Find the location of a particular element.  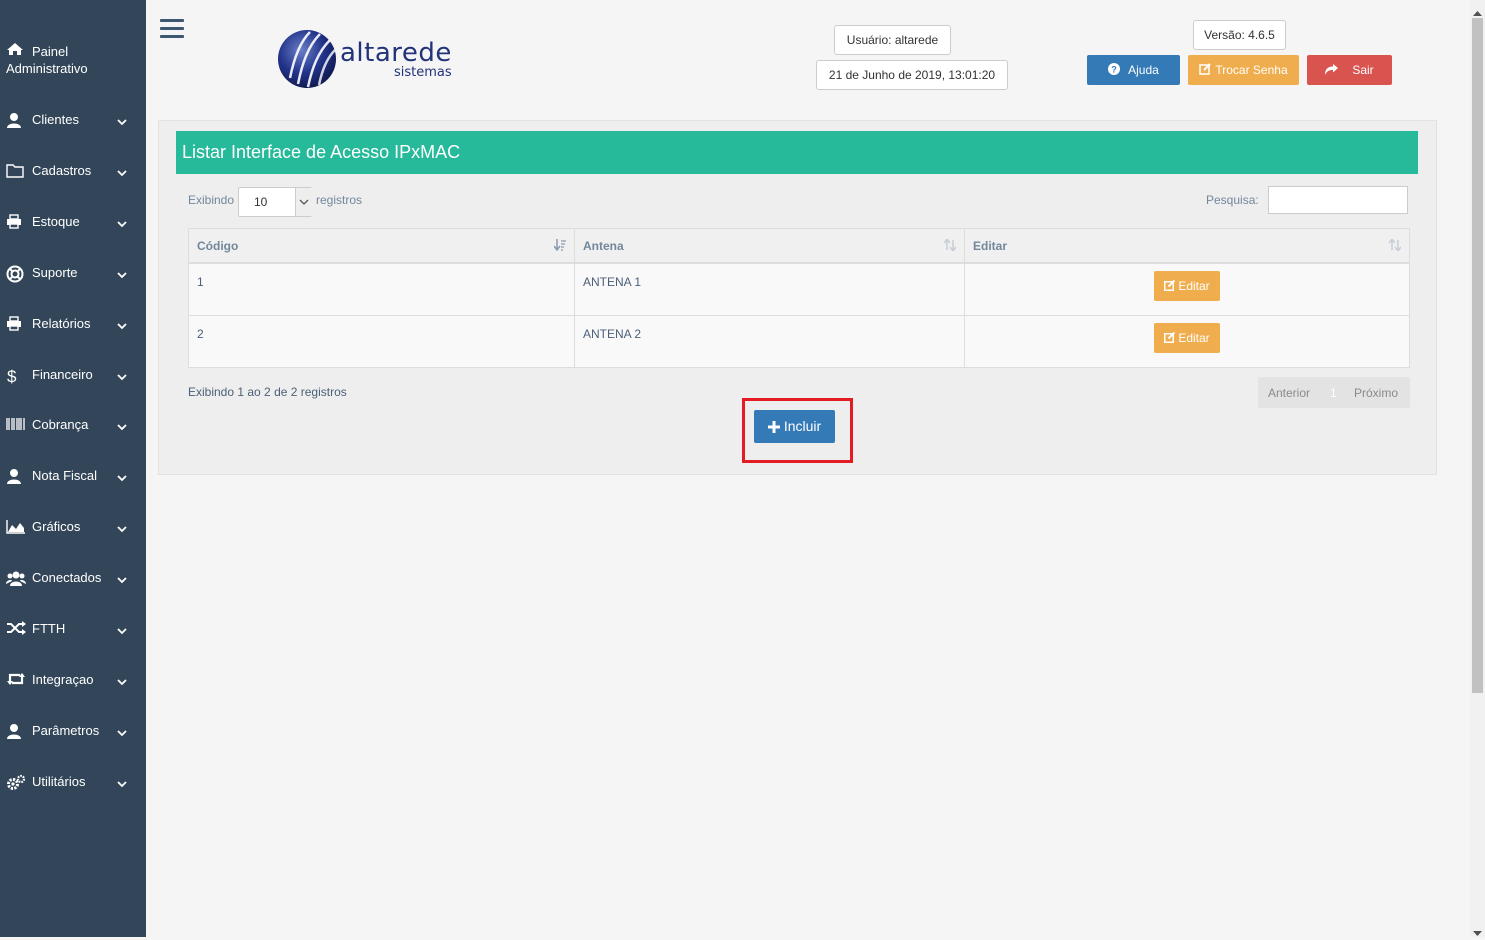

sidebar-home-label: Painel is located at coordinates (50, 51).